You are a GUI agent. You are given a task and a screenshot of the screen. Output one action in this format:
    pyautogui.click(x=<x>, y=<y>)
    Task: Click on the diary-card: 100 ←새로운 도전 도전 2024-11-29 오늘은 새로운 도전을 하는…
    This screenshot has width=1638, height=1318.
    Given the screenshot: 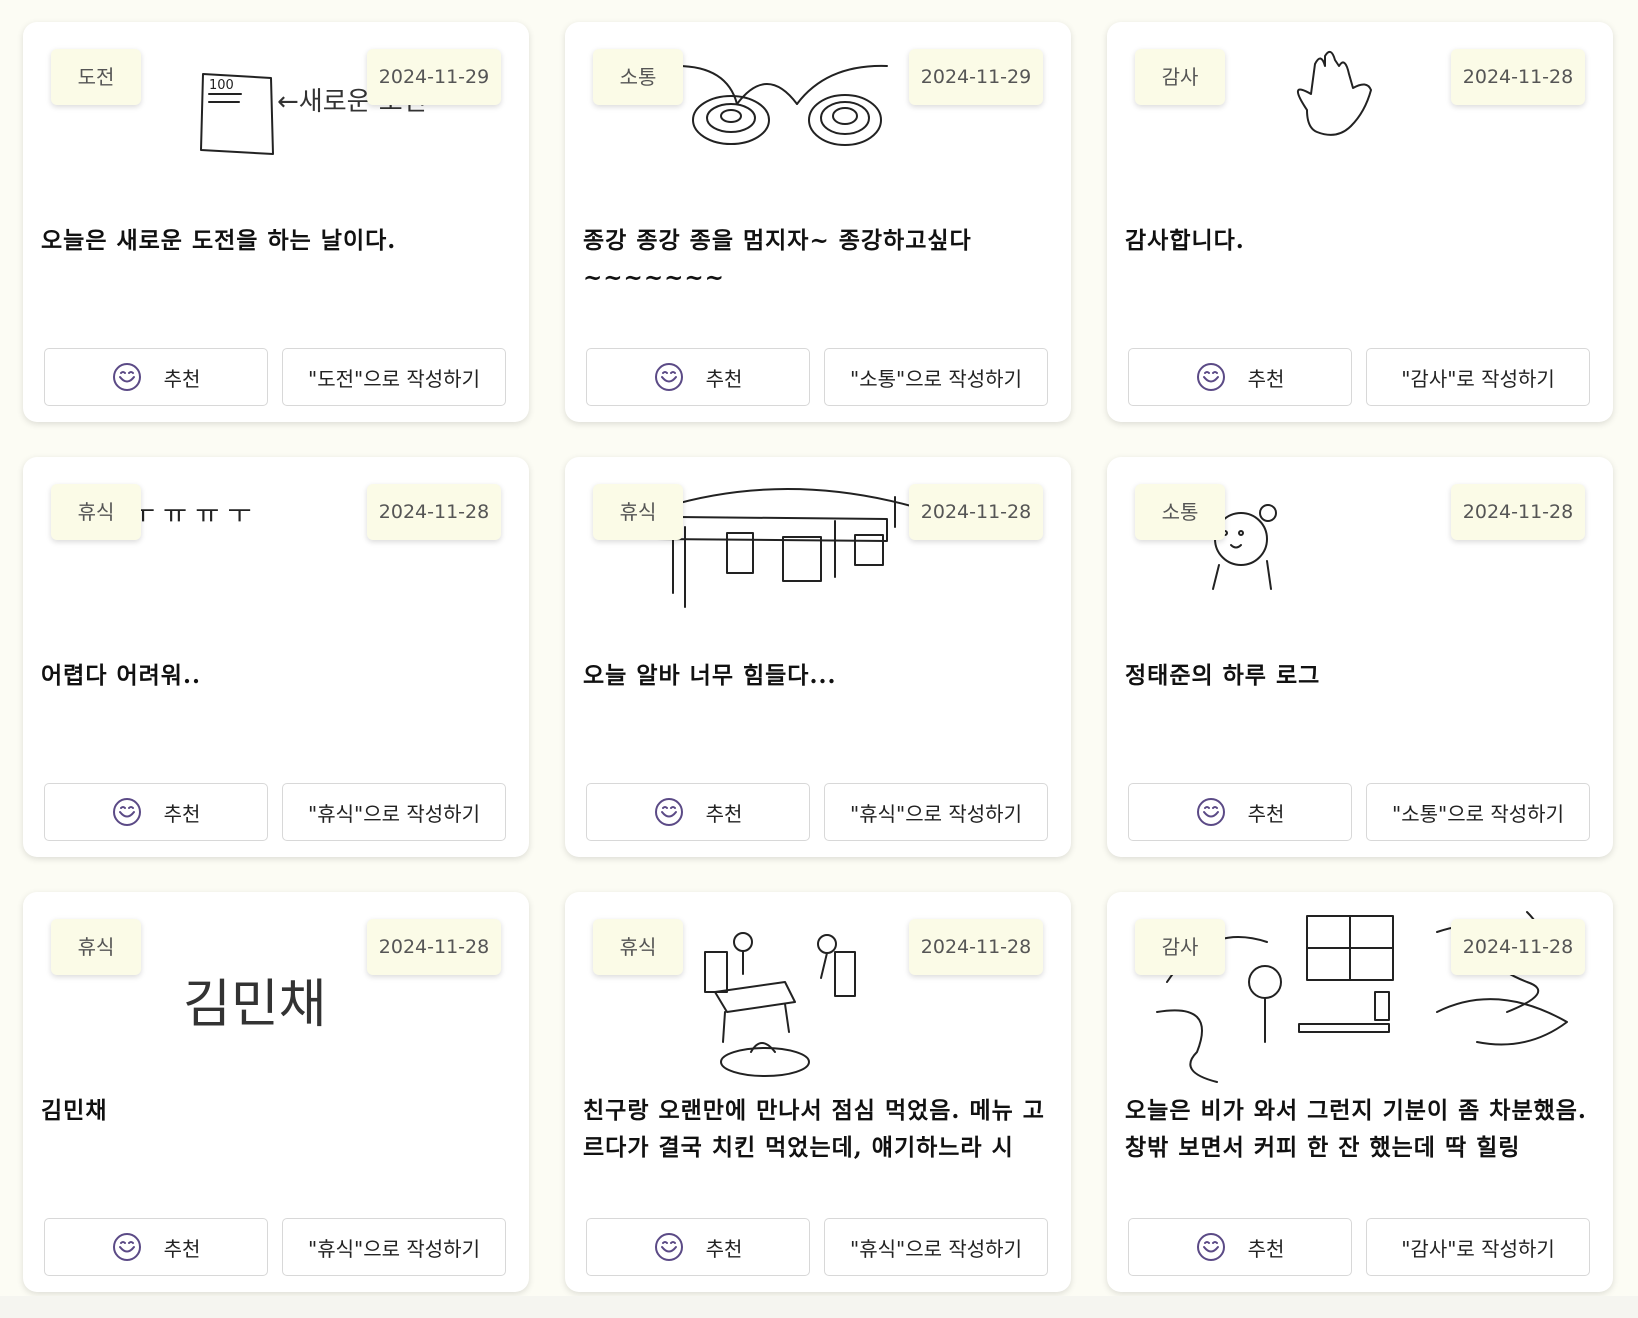 What is the action you would take?
    pyautogui.click(x=276, y=222)
    